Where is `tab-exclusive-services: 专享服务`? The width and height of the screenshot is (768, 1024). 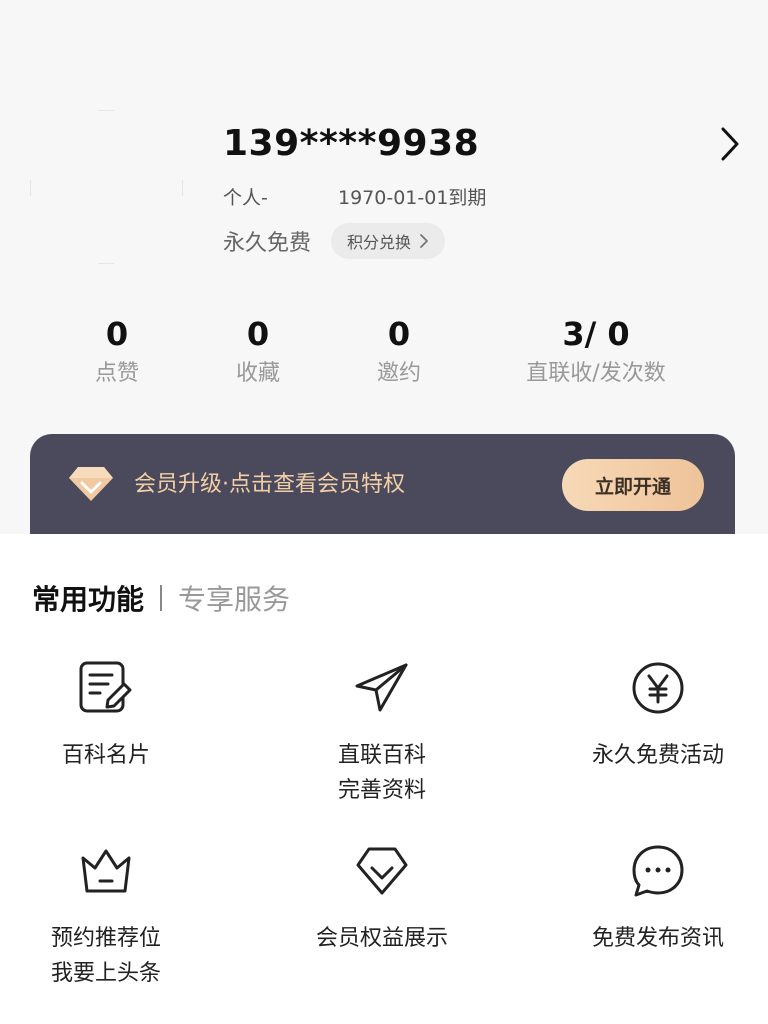 tab-exclusive-services: 专享服务 is located at coordinates (234, 598).